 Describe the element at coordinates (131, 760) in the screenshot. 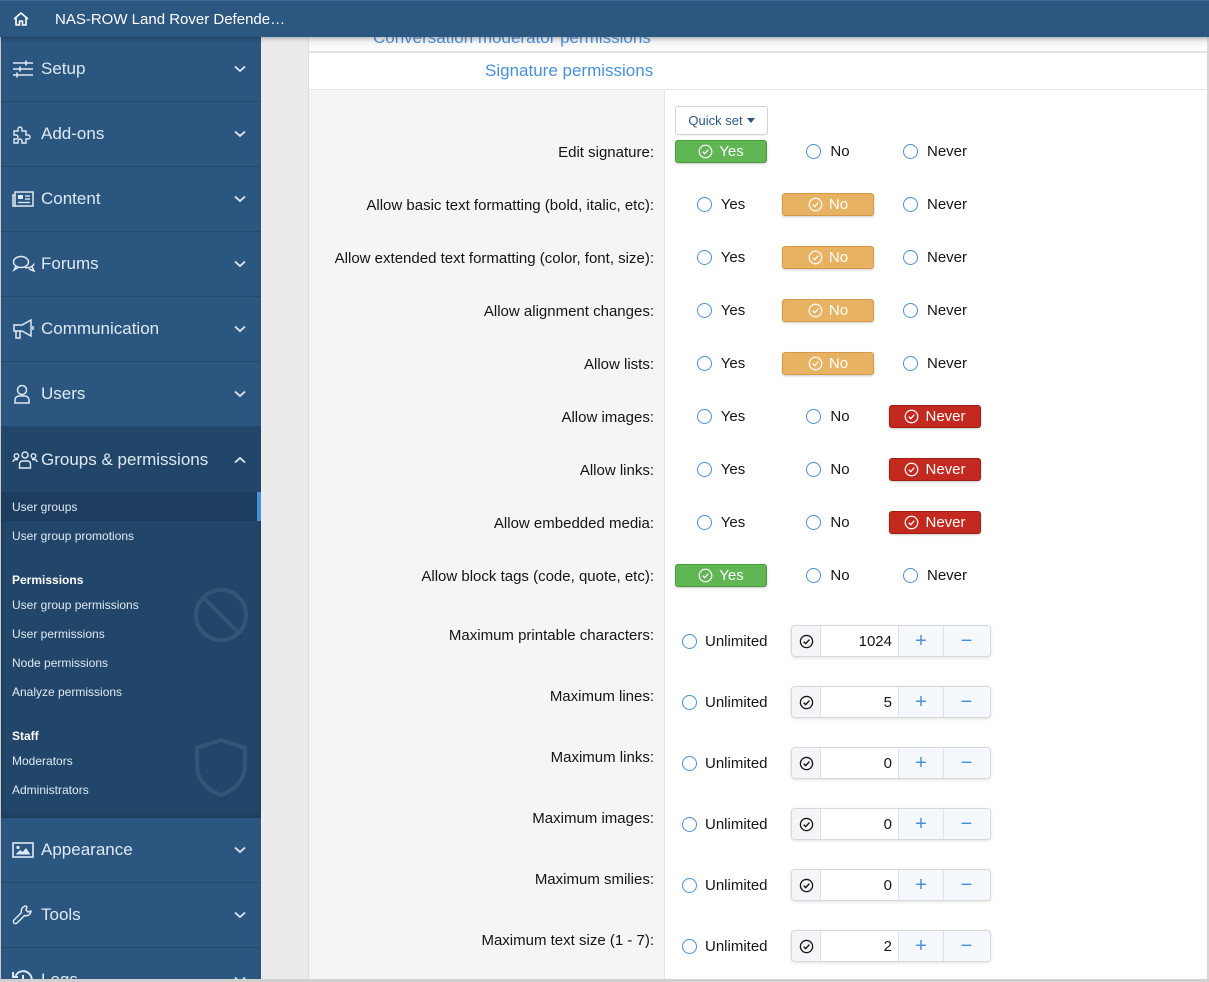

I see `sub-link-moderators: Moderators` at that location.